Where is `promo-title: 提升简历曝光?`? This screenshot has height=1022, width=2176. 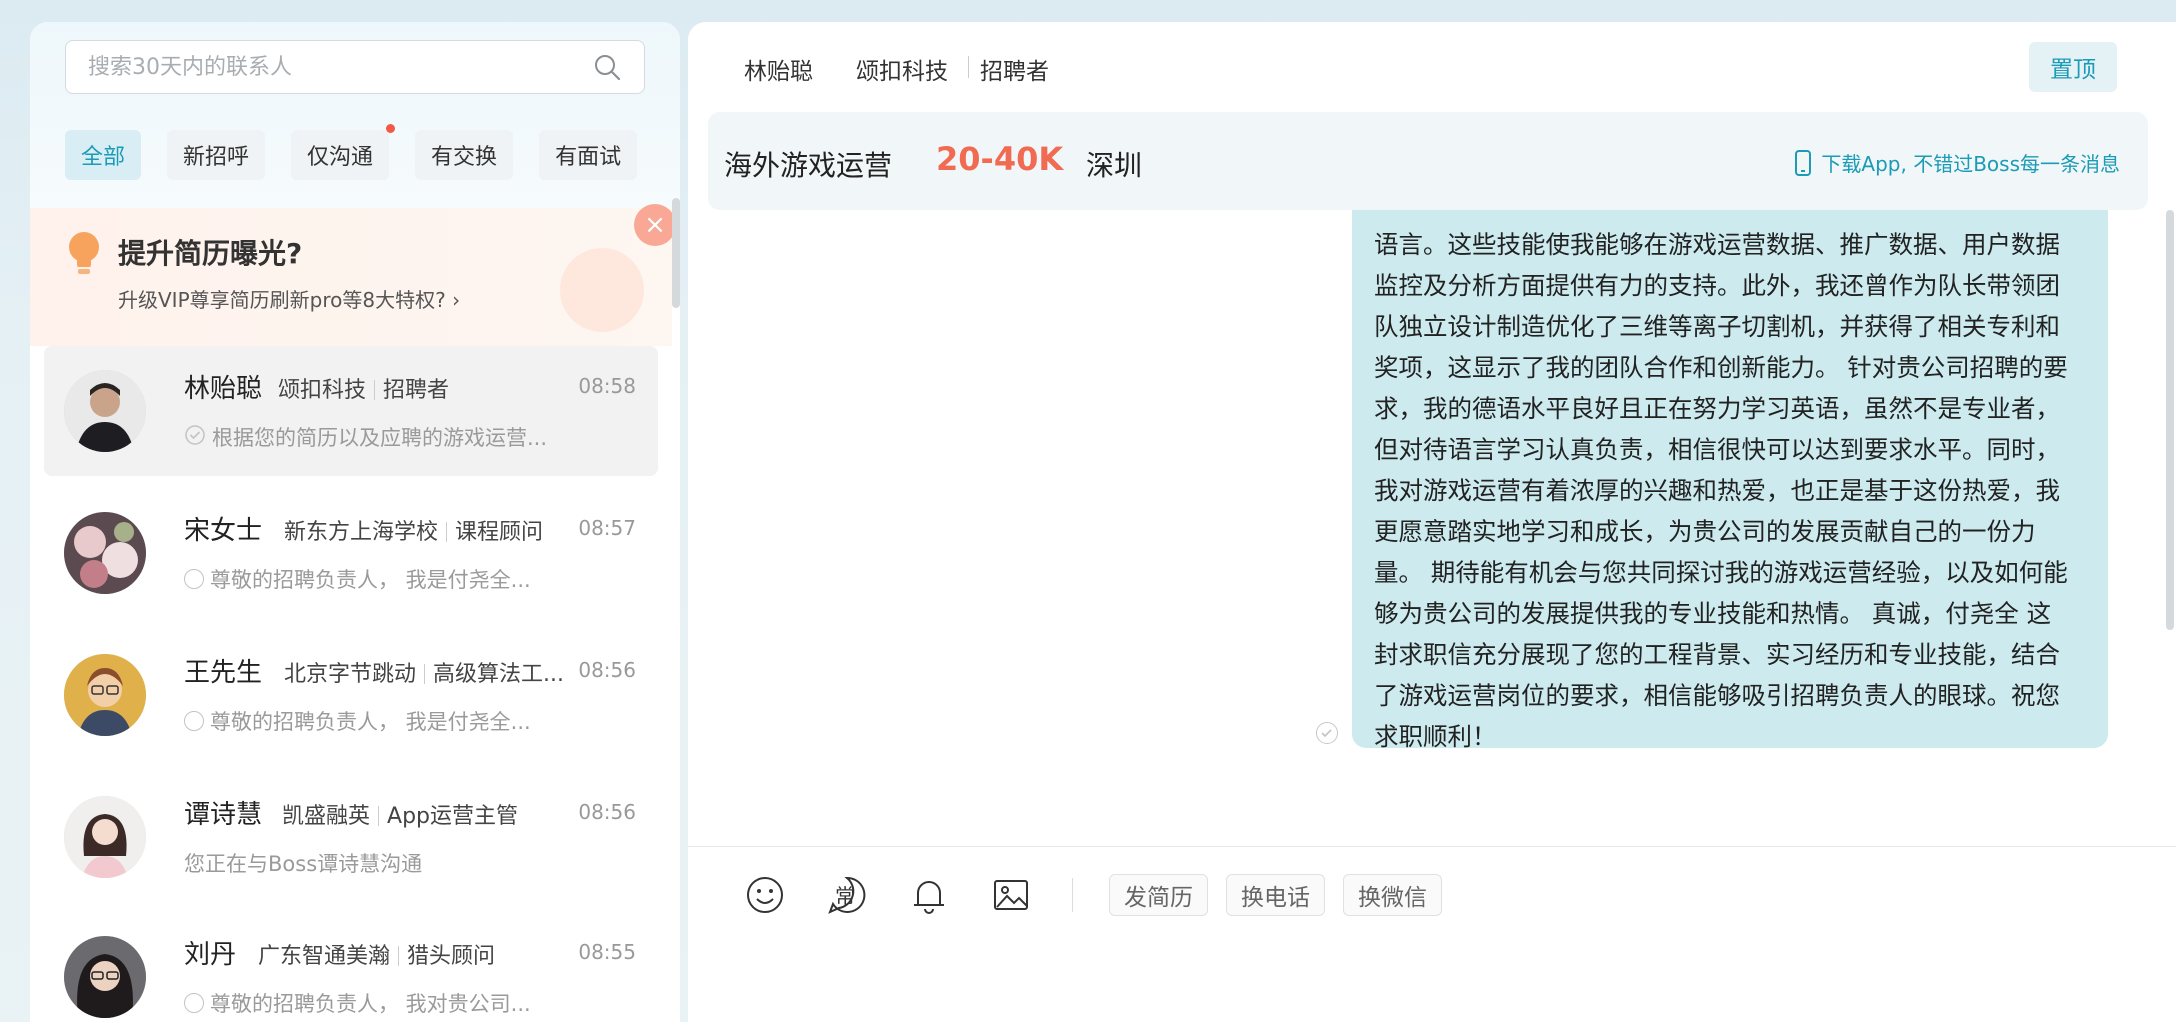
promo-title: 提升简历曝光? is located at coordinates (210, 253).